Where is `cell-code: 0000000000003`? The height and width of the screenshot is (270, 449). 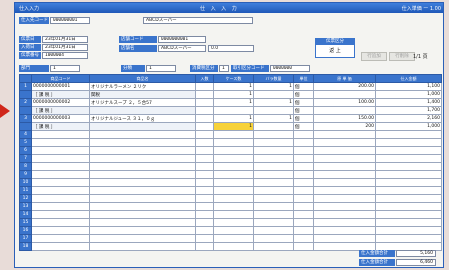 cell-code: 0000000000003 is located at coordinates (60, 118).